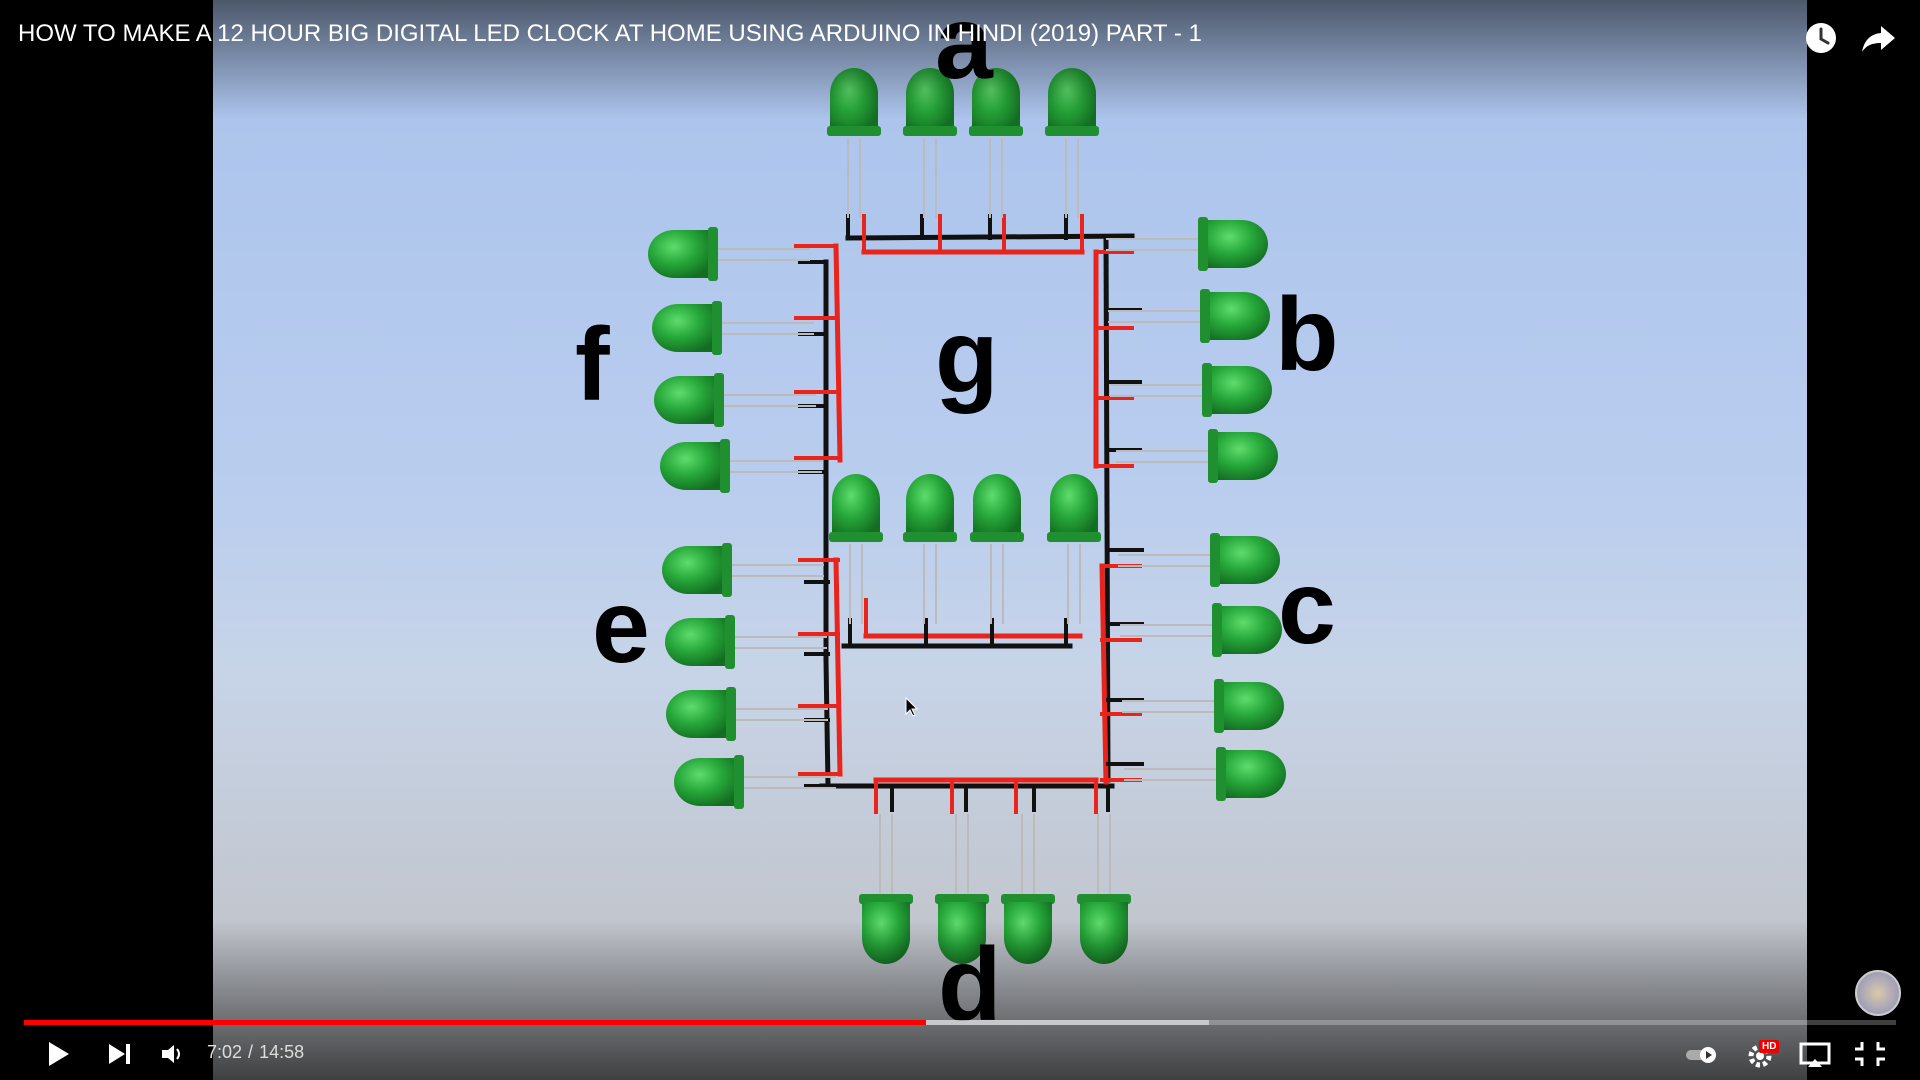 Image resolution: width=1920 pixels, height=1080 pixels. Describe the element at coordinates (912, 706) in the screenshot. I see `mouse-cursor` at that location.